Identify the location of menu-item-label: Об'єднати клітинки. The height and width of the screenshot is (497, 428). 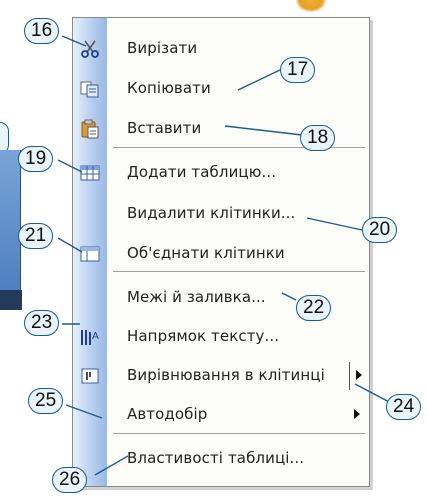
(206, 253).